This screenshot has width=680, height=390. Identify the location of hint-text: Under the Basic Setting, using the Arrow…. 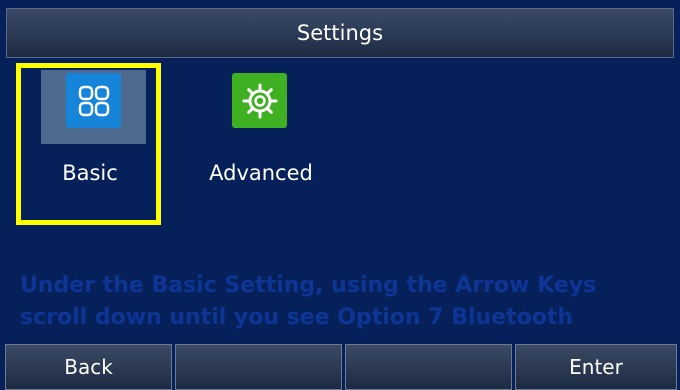
(308, 301).